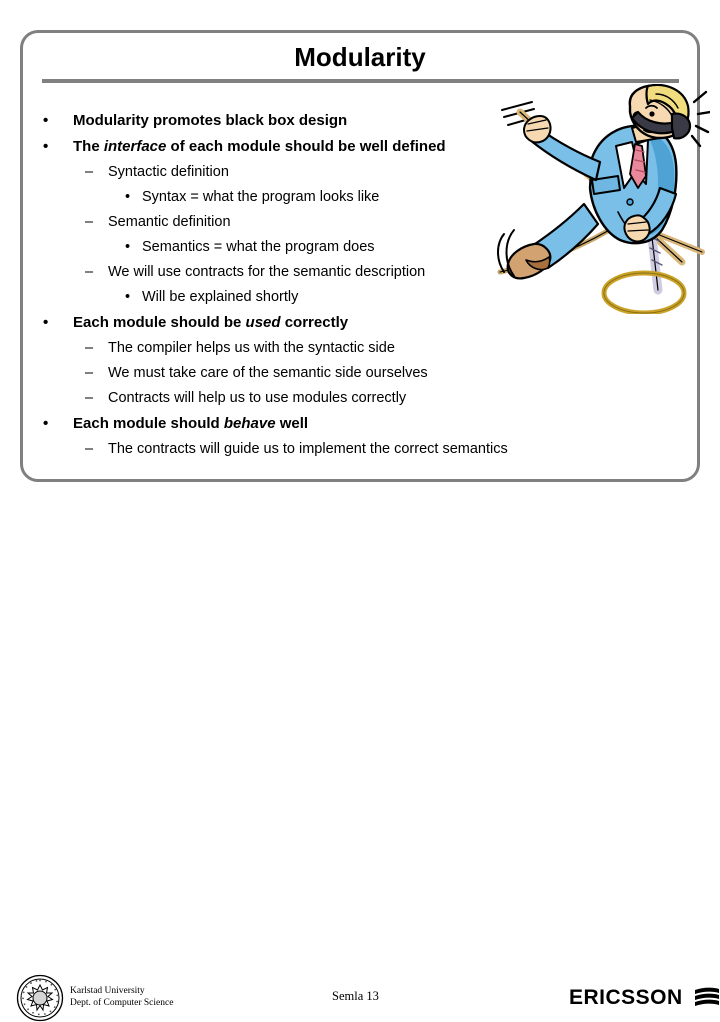  What do you see at coordinates (258, 247) in the screenshot?
I see `bullet-text: Semantics = what the program does` at bounding box center [258, 247].